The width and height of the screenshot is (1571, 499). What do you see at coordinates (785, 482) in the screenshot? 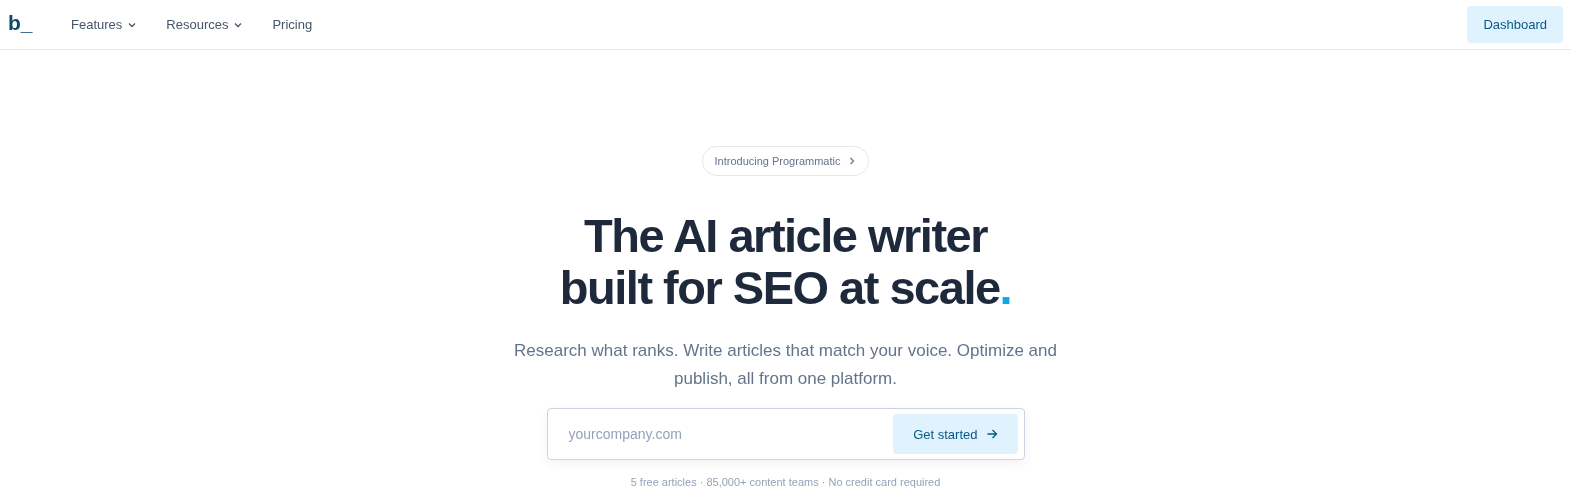
I see `footnote: 5 free articles · 85,000+ content teams · No credit card required` at bounding box center [785, 482].